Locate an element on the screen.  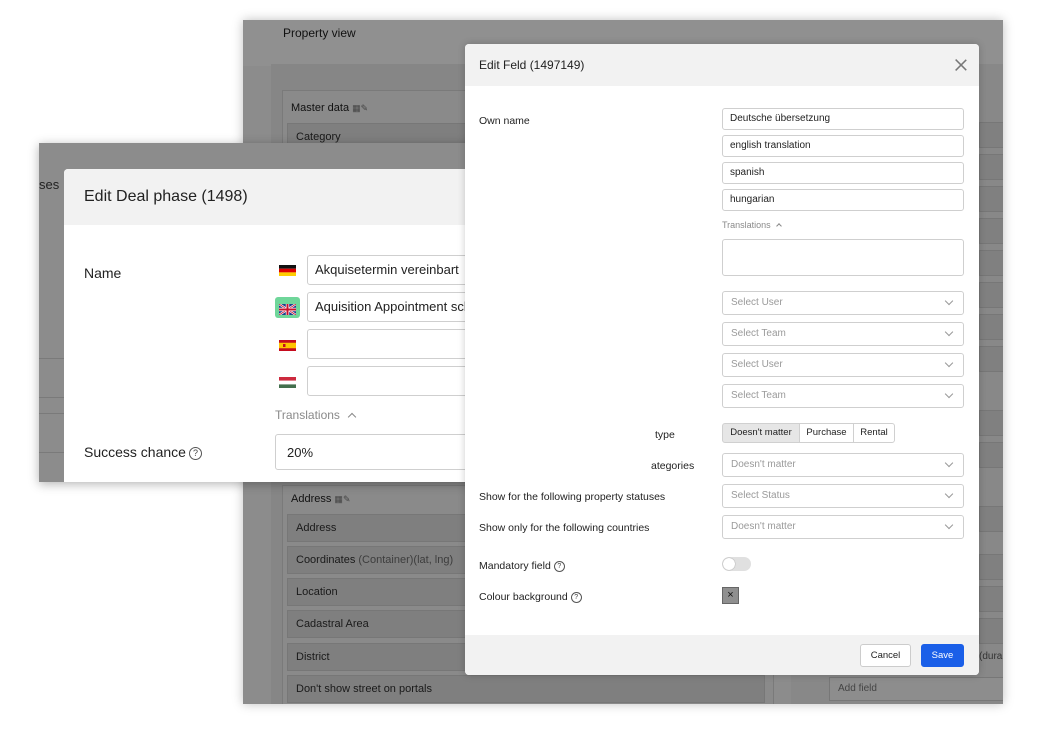
property-view-title: Property view is located at coordinates (319, 33).